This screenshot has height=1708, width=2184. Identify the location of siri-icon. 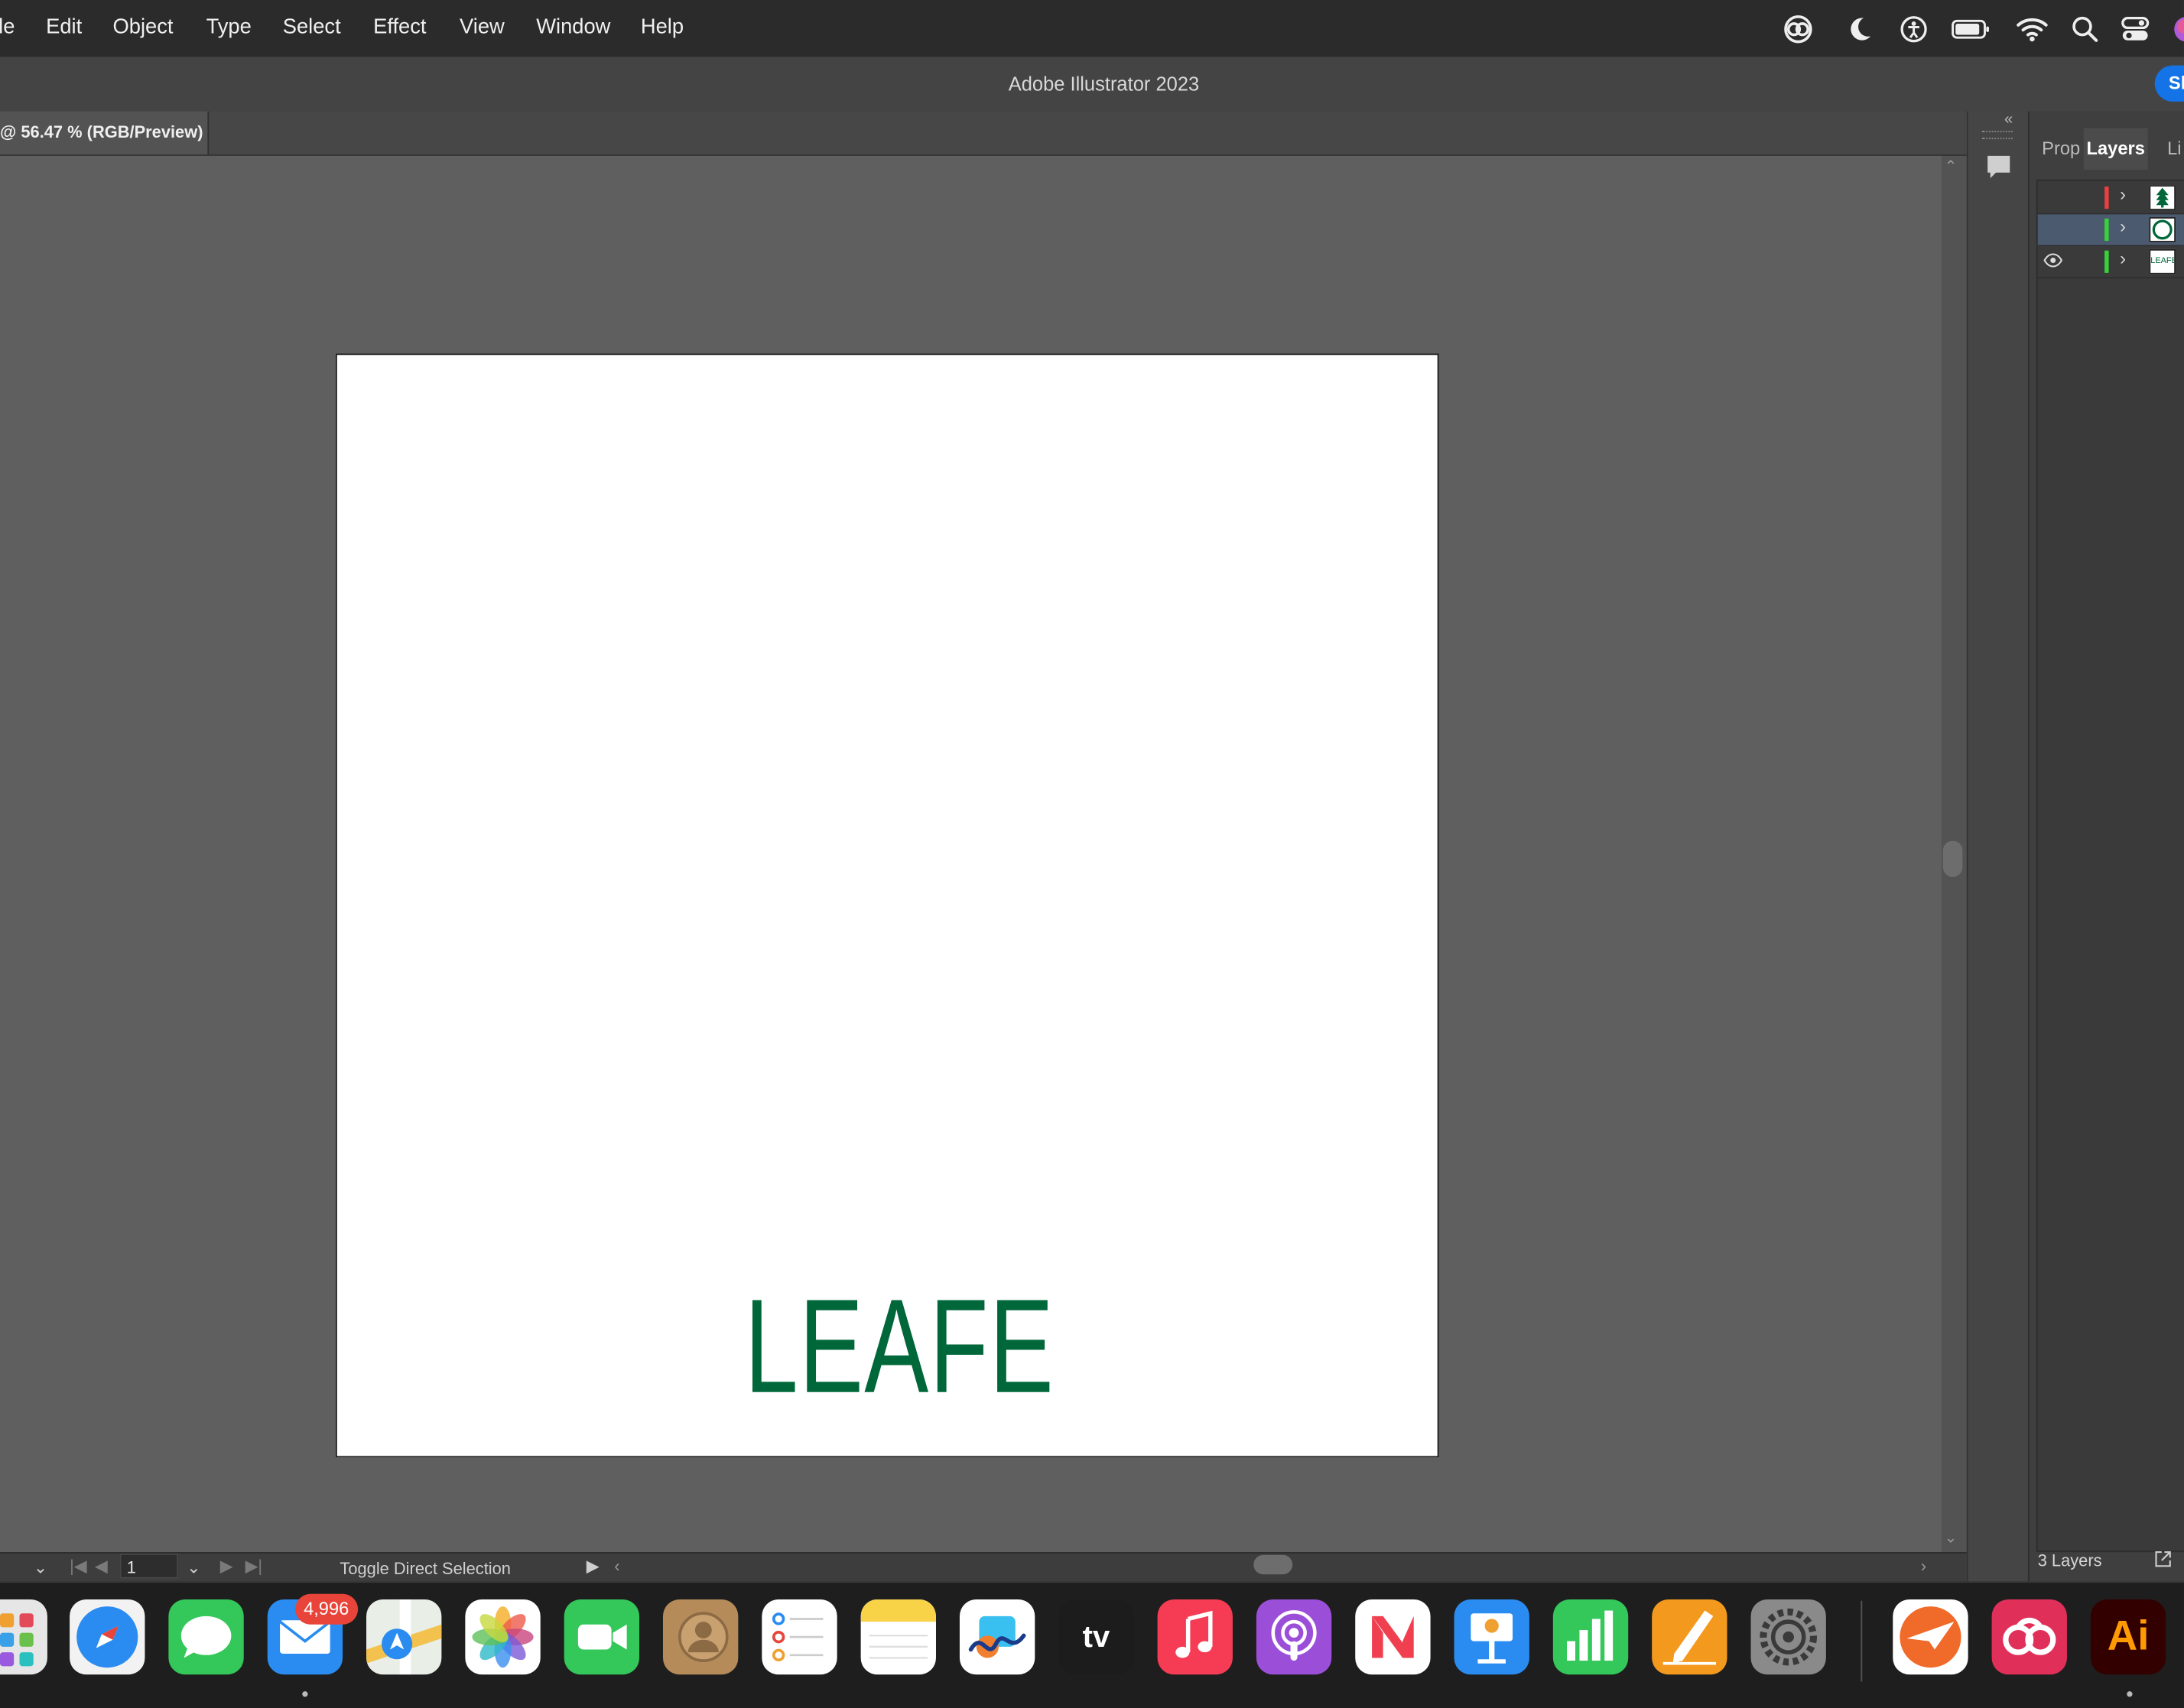
(2177, 29).